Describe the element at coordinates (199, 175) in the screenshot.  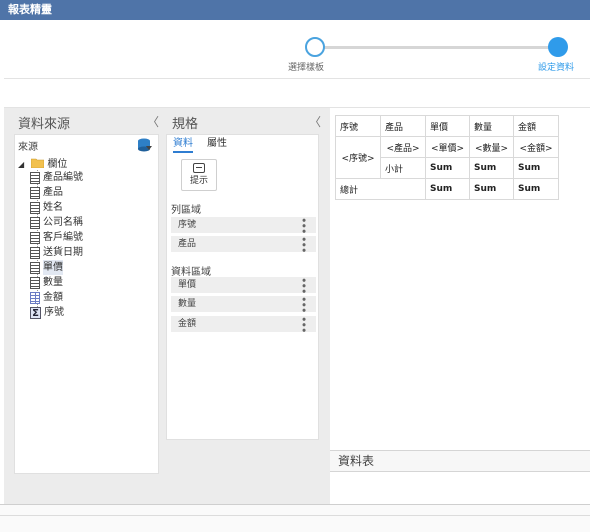
I see `hint-button: 提示` at that location.